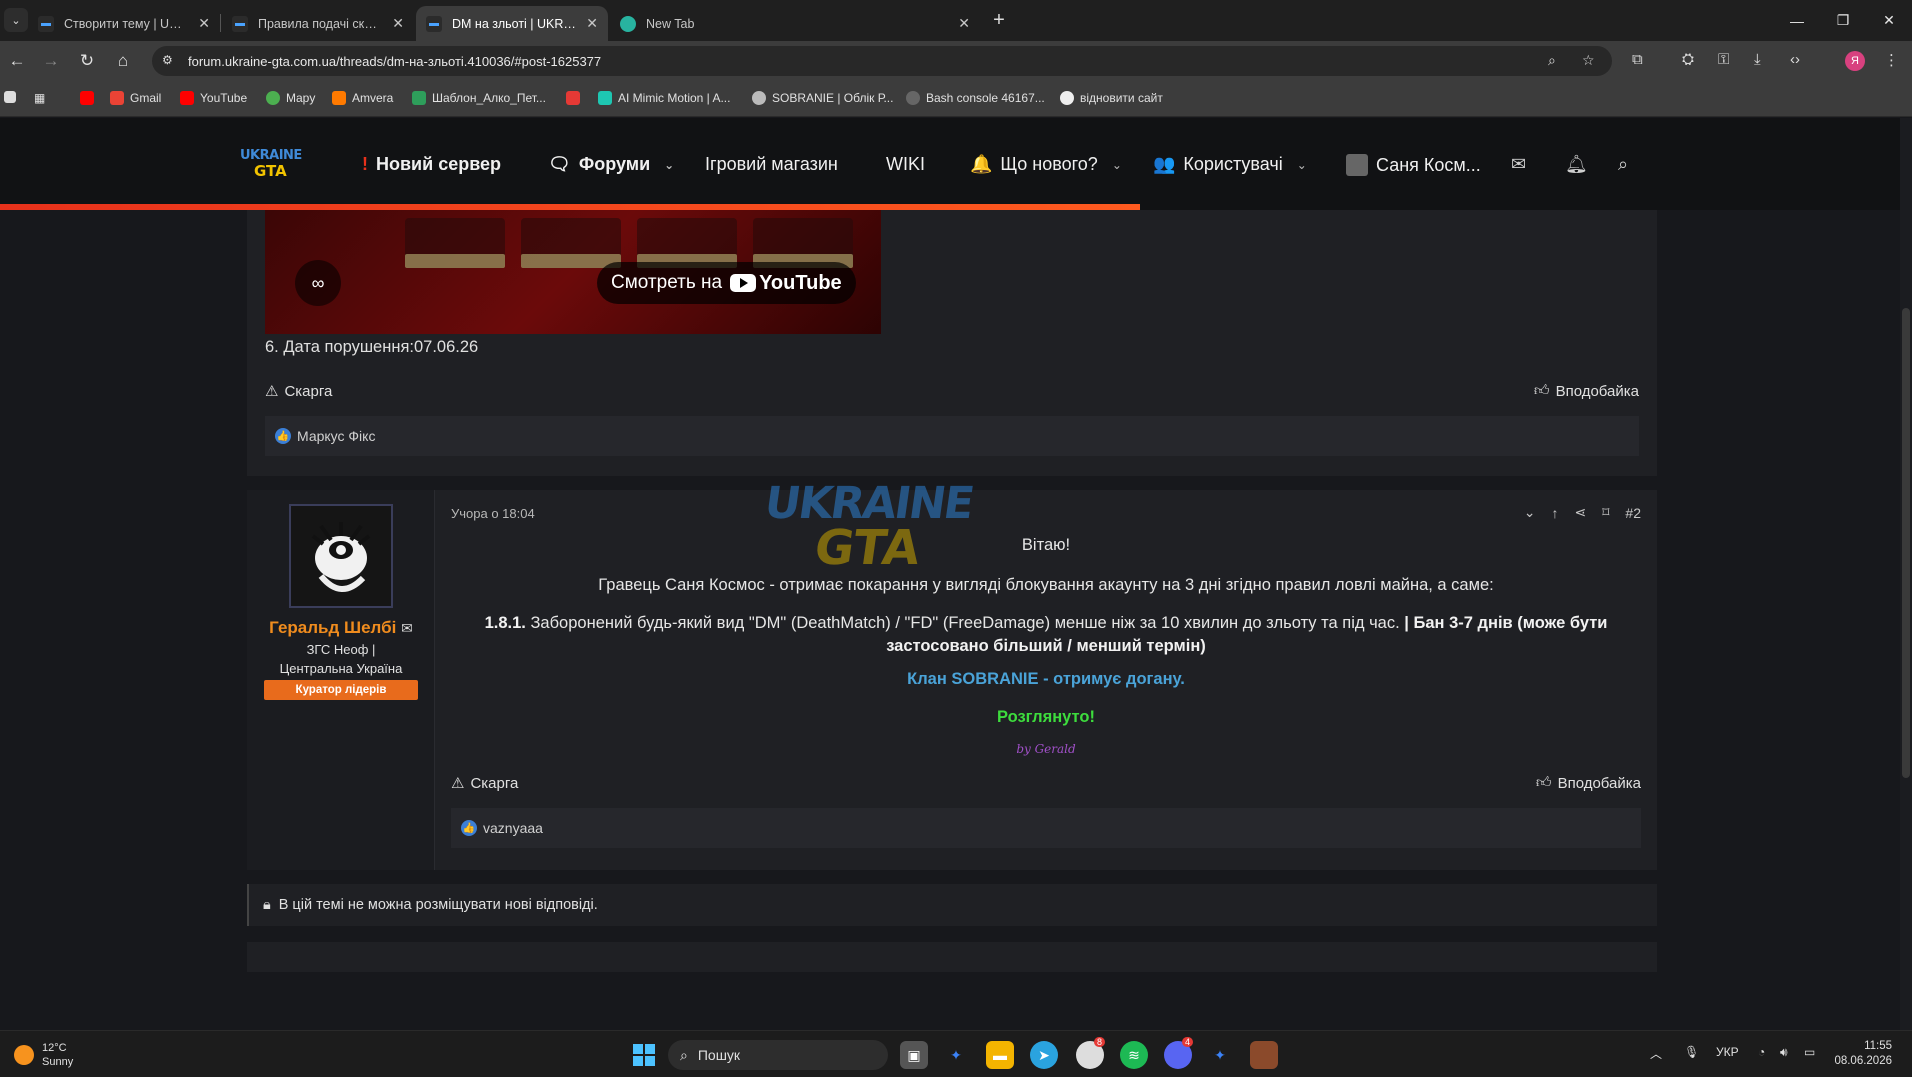  What do you see at coordinates (1723, 59) in the screenshot?
I see `password-key-icon: ⚿` at bounding box center [1723, 59].